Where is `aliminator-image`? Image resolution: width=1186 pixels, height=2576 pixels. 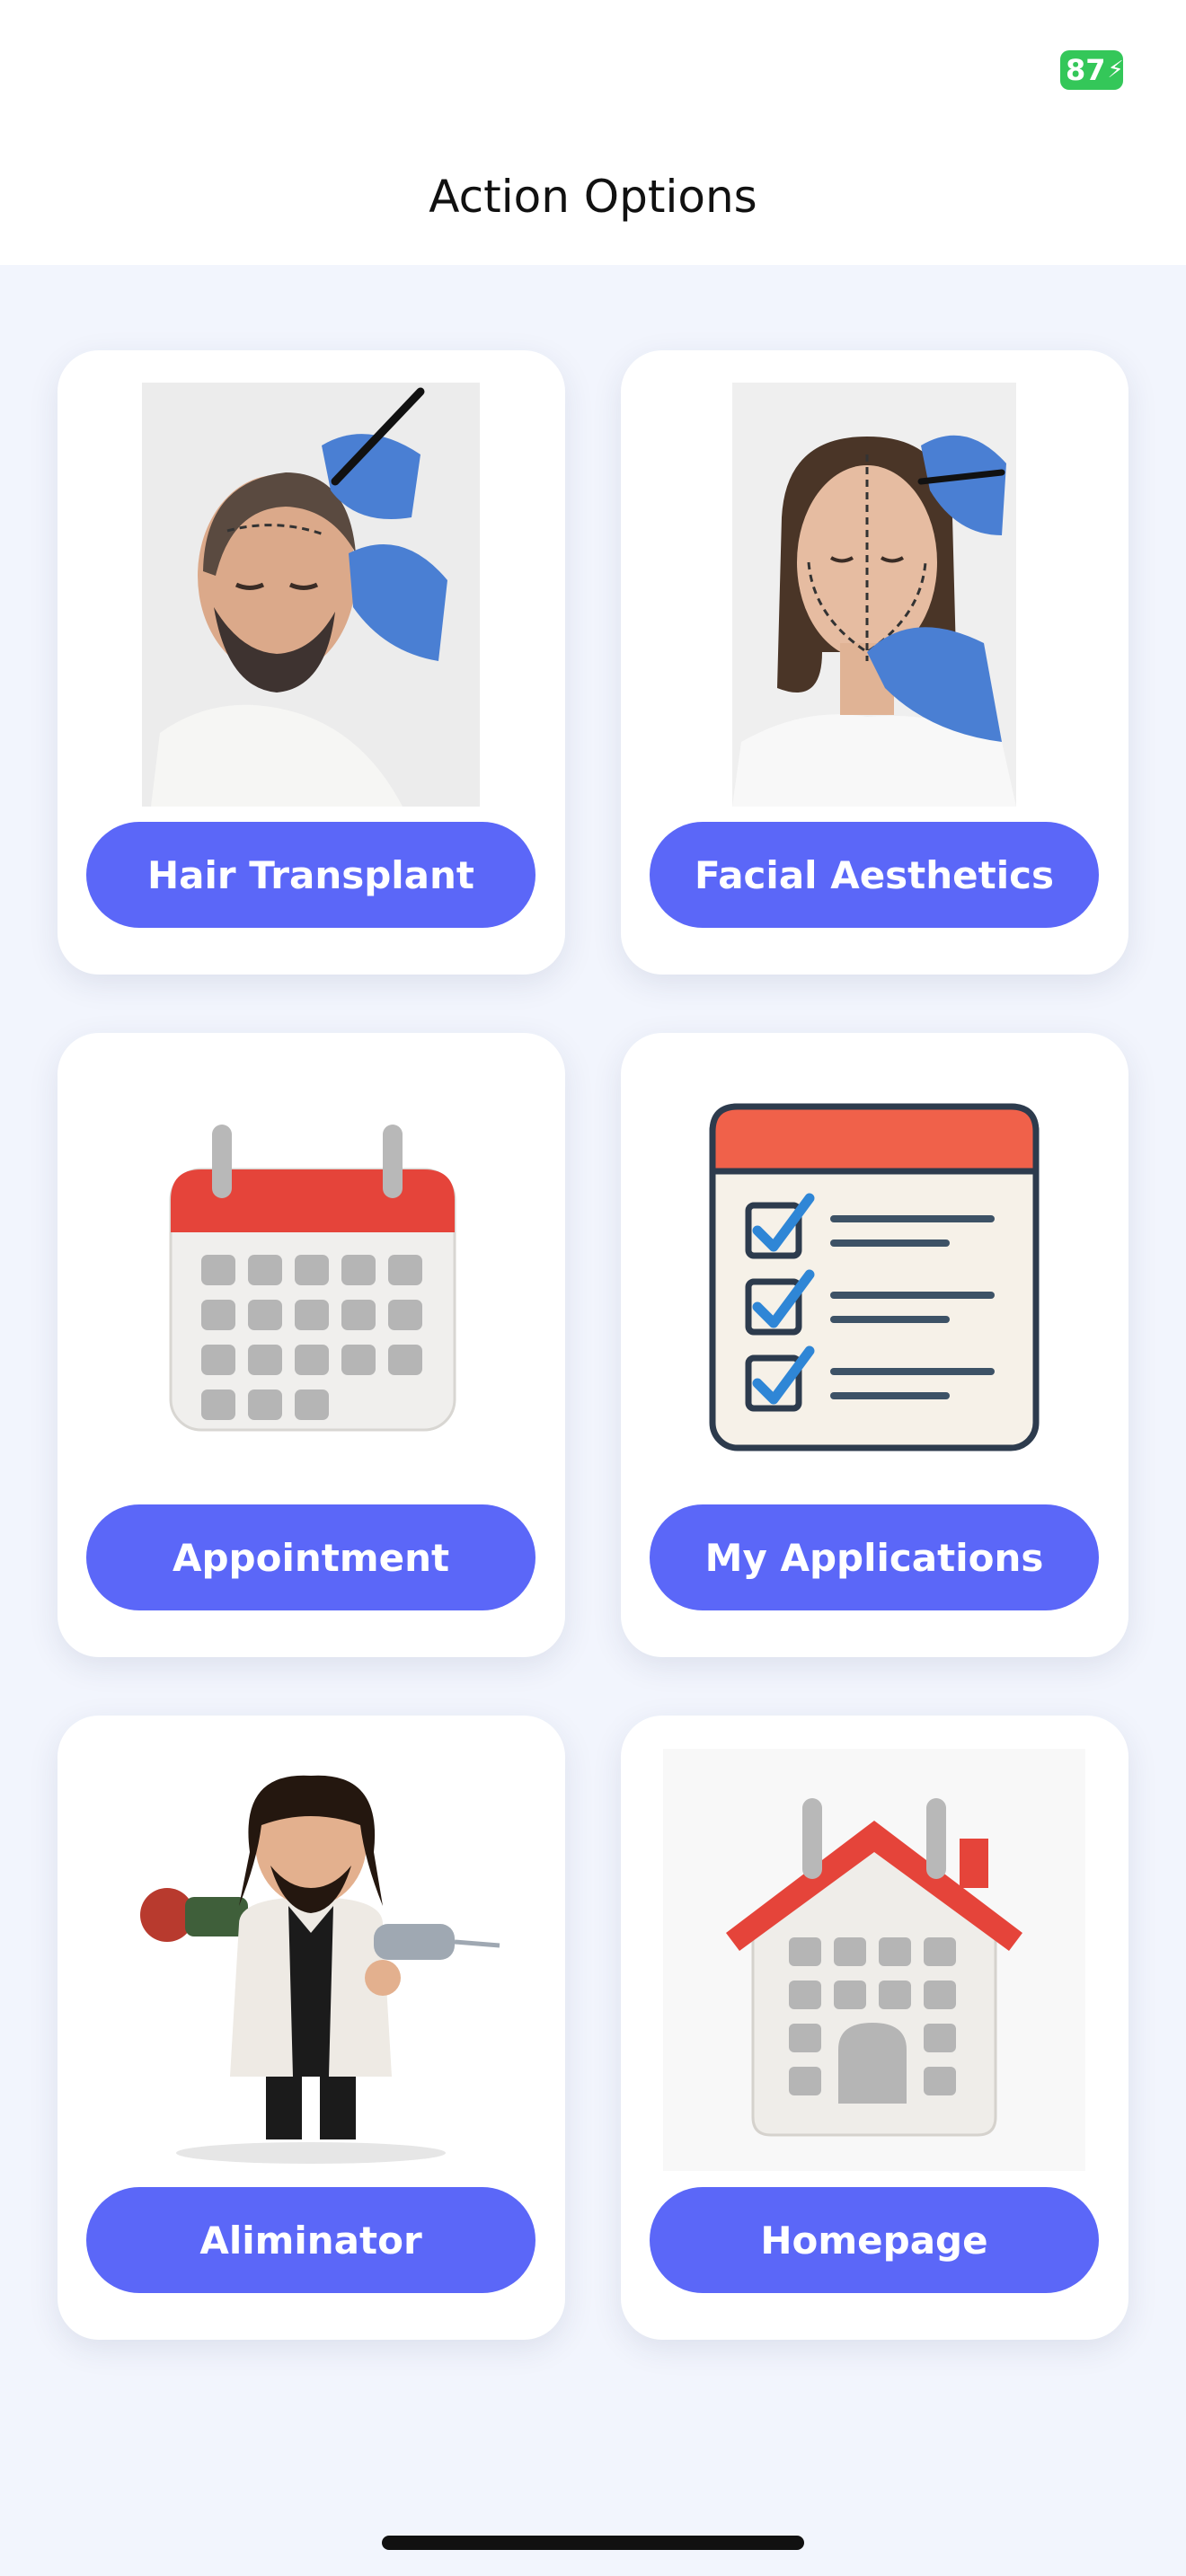
aliminator-image is located at coordinates (310, 1959).